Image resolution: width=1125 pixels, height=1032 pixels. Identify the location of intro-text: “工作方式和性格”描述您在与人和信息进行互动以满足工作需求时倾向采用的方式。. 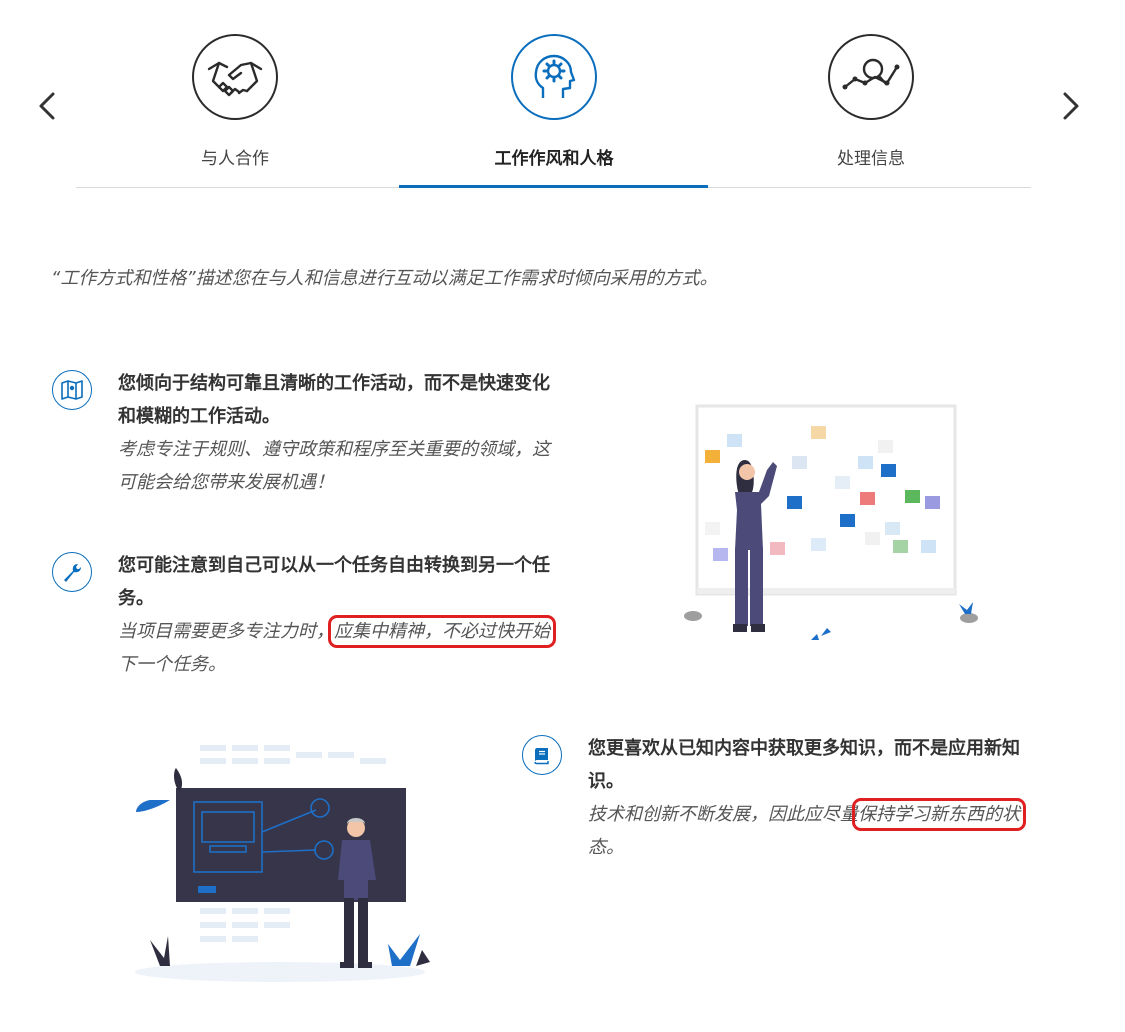
(384, 278).